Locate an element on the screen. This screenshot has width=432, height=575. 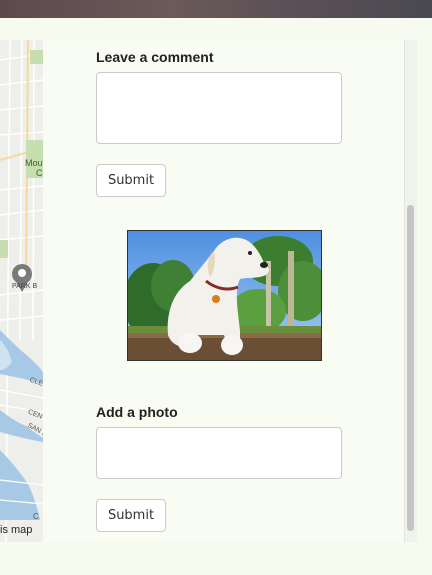
scrollbar-thumb is located at coordinates (410, 368).